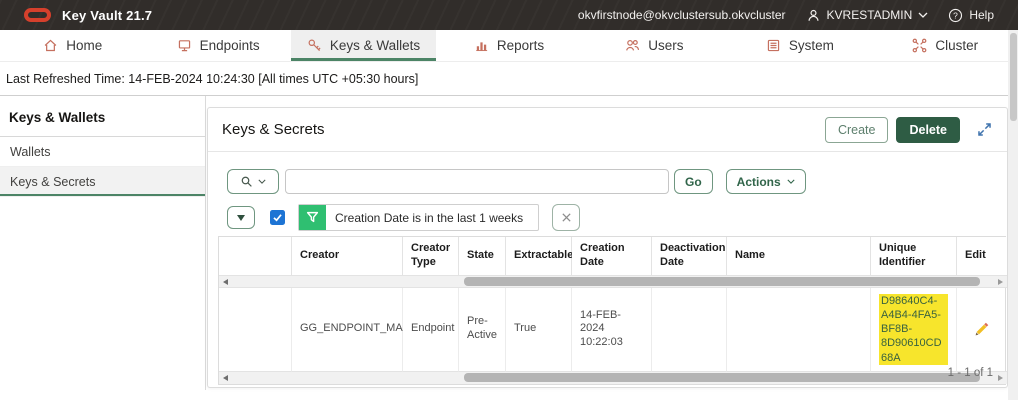  What do you see at coordinates (50, 45) in the screenshot?
I see `home-icon` at bounding box center [50, 45].